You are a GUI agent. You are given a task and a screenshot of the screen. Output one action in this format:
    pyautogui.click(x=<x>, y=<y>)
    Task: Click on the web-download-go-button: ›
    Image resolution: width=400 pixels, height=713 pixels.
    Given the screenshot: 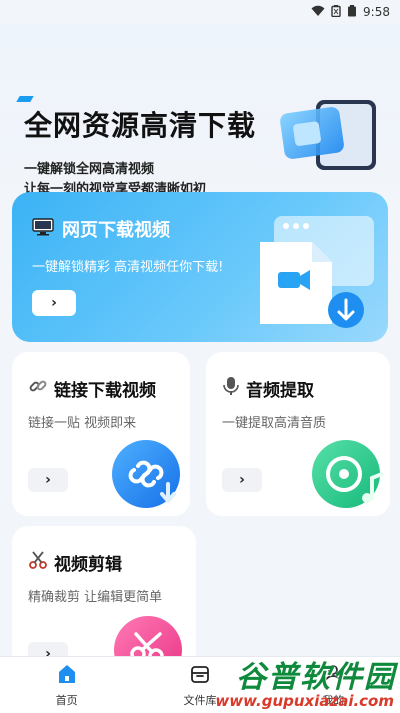 What is the action you would take?
    pyautogui.click(x=54, y=303)
    